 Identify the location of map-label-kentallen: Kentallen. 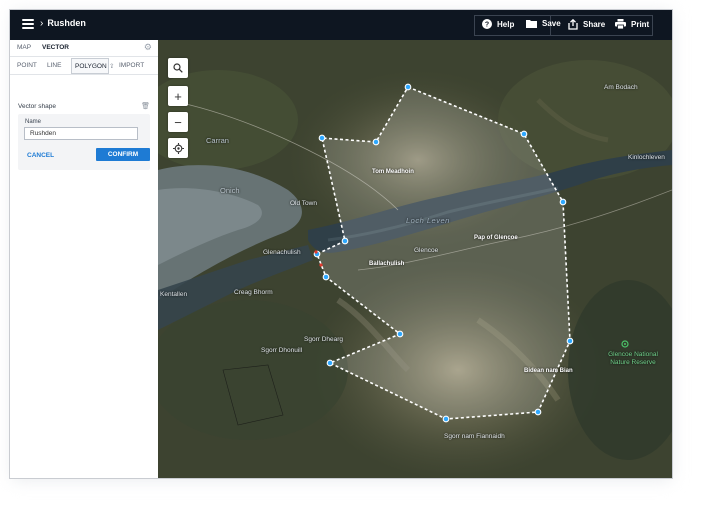
(174, 294).